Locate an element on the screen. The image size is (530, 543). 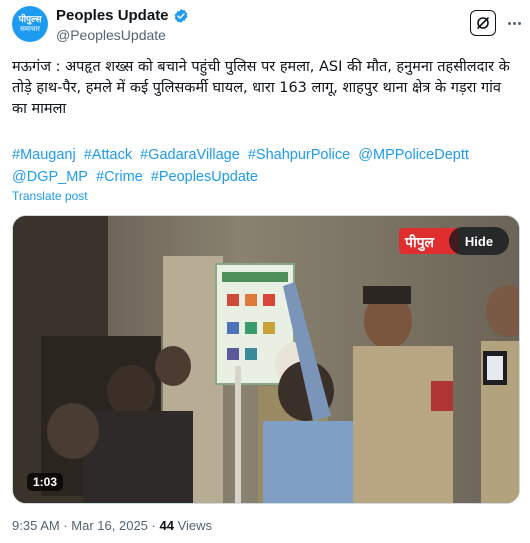
avatar-text-top: पीपुल्स is located at coordinates (30, 20).